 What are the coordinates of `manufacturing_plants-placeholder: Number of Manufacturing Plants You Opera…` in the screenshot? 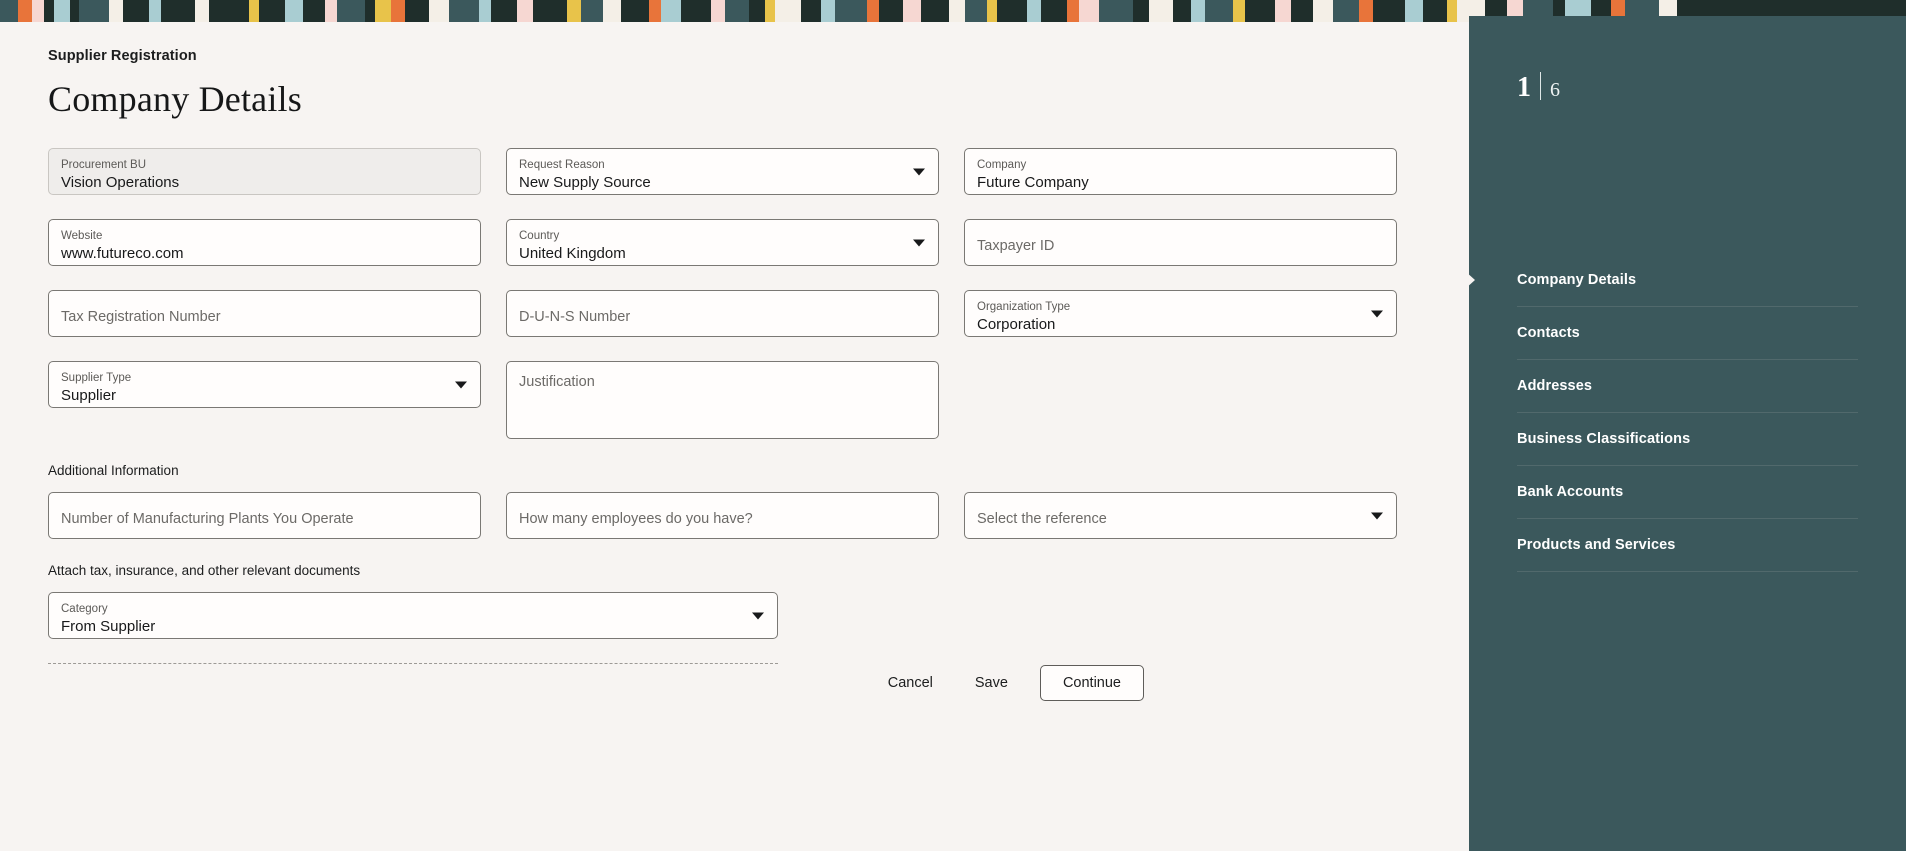 It's located at (207, 518).